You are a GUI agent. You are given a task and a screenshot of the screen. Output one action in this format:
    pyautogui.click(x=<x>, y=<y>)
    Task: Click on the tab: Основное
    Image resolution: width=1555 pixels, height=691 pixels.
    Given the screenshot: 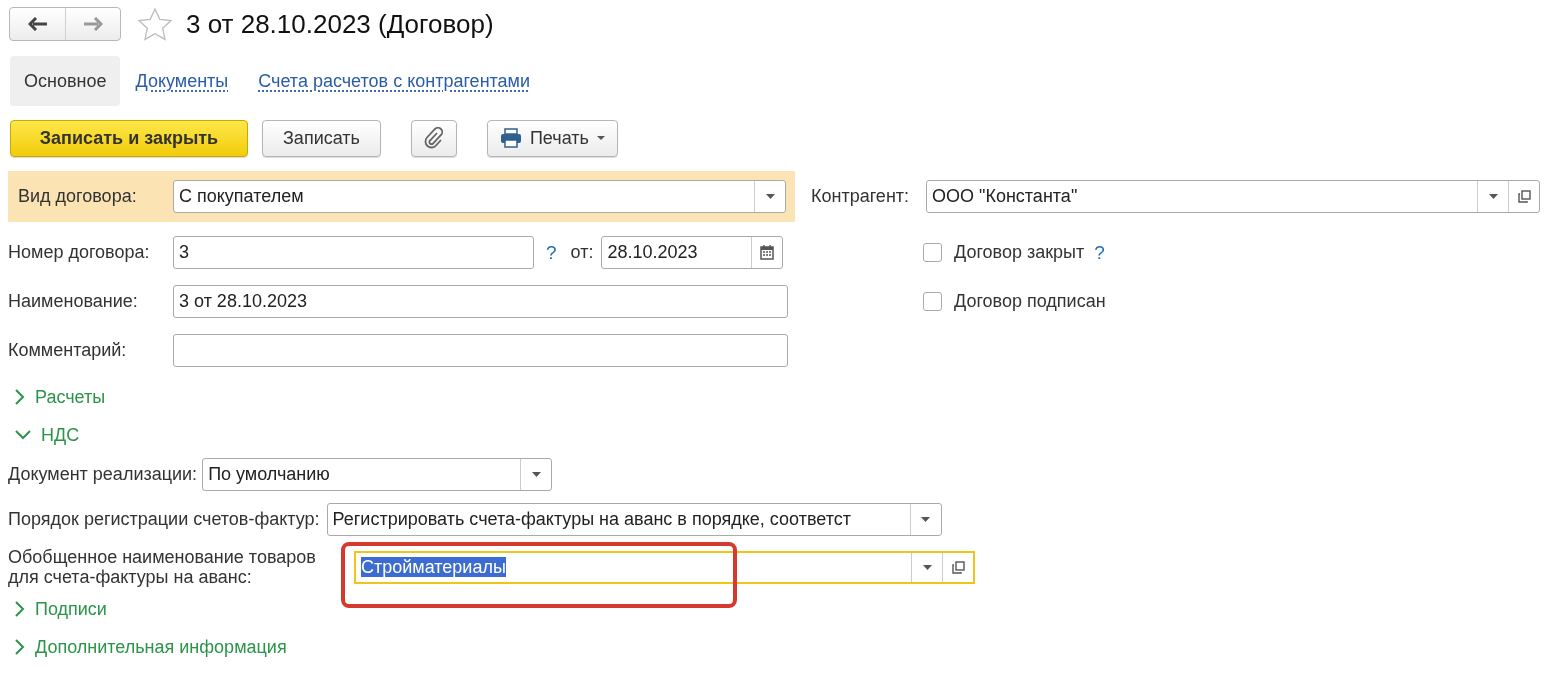 What is the action you would take?
    pyautogui.click(x=65, y=81)
    